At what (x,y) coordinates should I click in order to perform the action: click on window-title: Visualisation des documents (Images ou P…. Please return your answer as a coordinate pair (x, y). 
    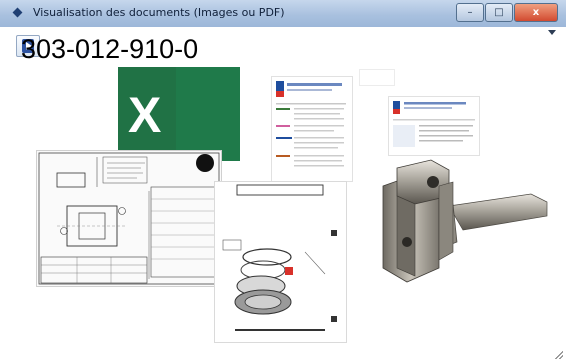
    Looking at the image, I should click on (159, 12).